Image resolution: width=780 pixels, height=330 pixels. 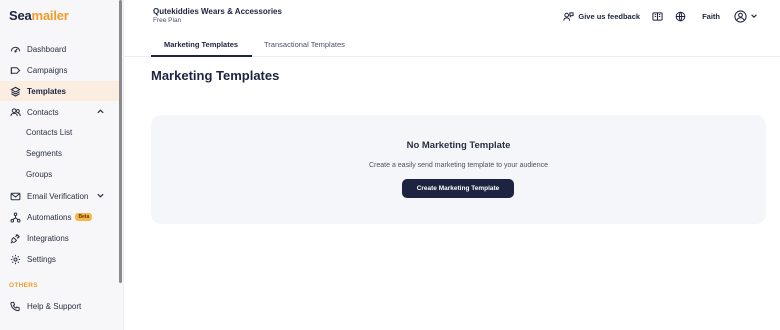 I want to click on sidebar-item-label: Integrations, so click(x=48, y=238).